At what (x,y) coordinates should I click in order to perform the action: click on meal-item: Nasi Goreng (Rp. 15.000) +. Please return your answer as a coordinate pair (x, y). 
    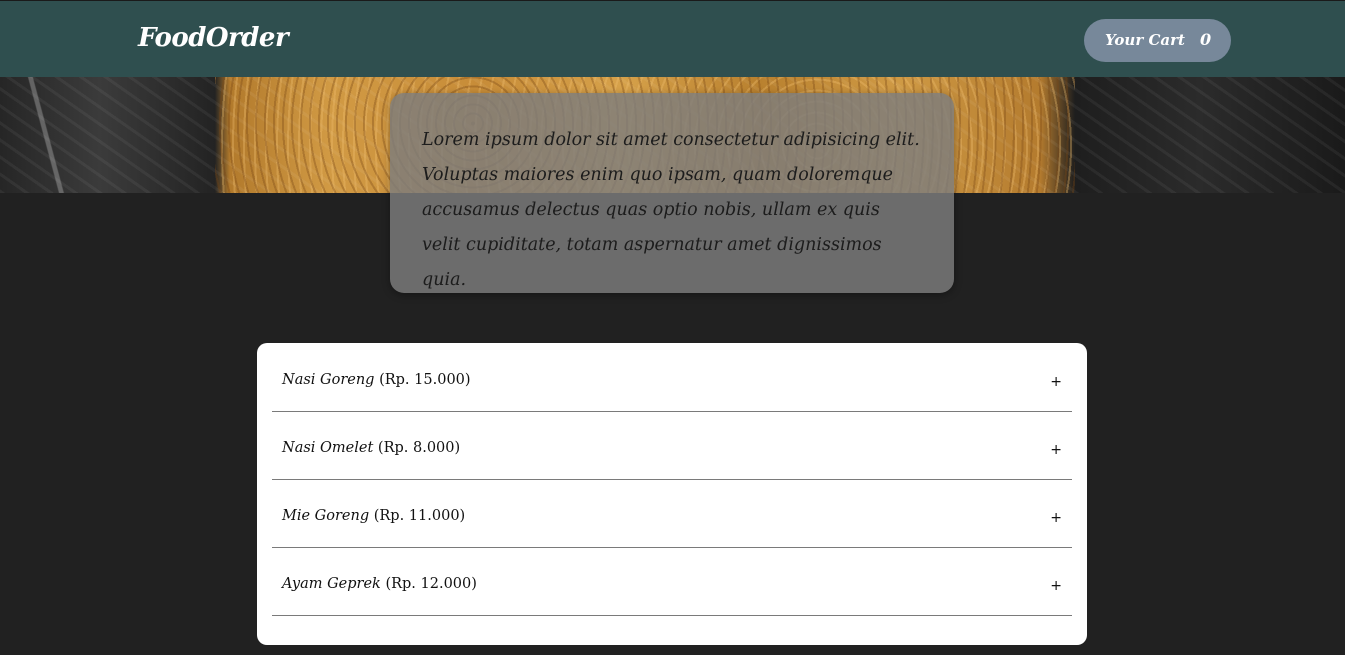
    Looking at the image, I should click on (672, 378).